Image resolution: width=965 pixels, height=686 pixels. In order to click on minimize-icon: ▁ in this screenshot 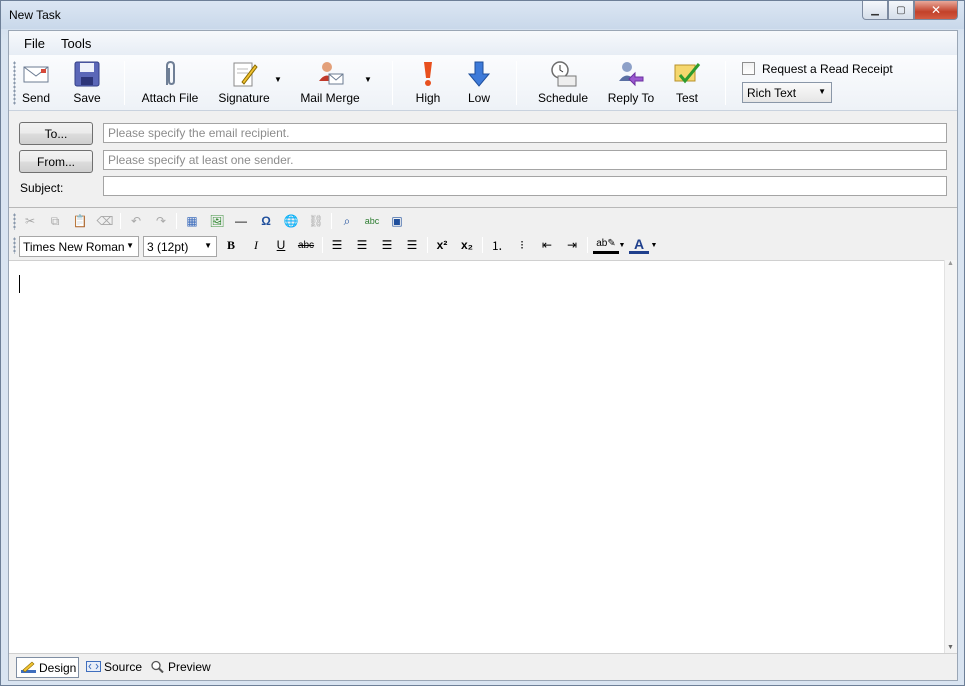, I will do `click(875, 10)`.